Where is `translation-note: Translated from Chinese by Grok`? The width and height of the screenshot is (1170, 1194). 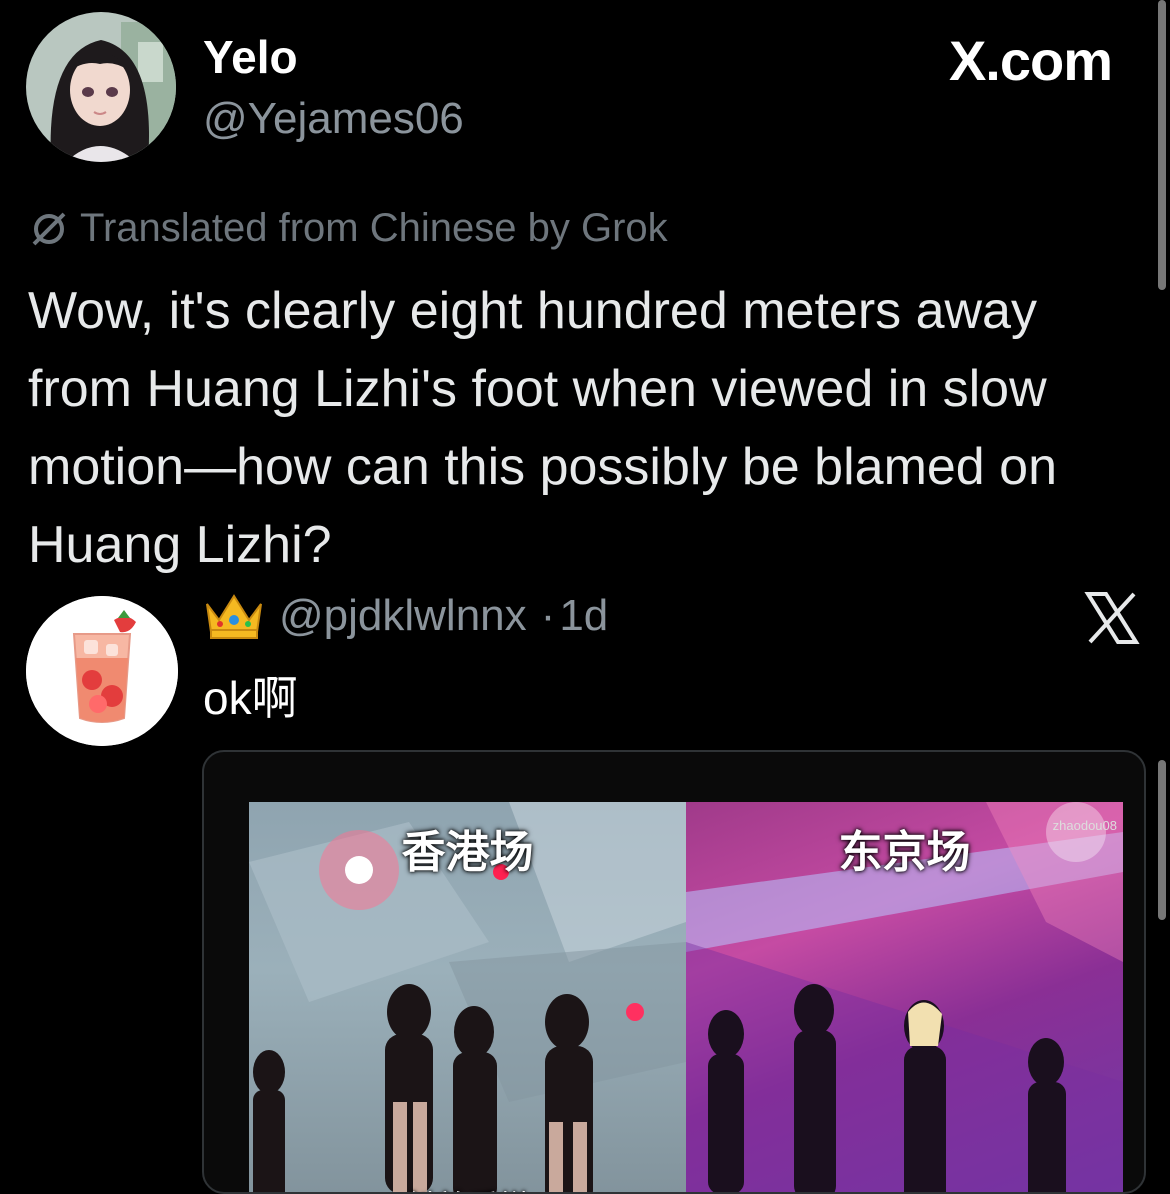
translation-note: Translated from Chinese by Grok is located at coordinates (348, 228).